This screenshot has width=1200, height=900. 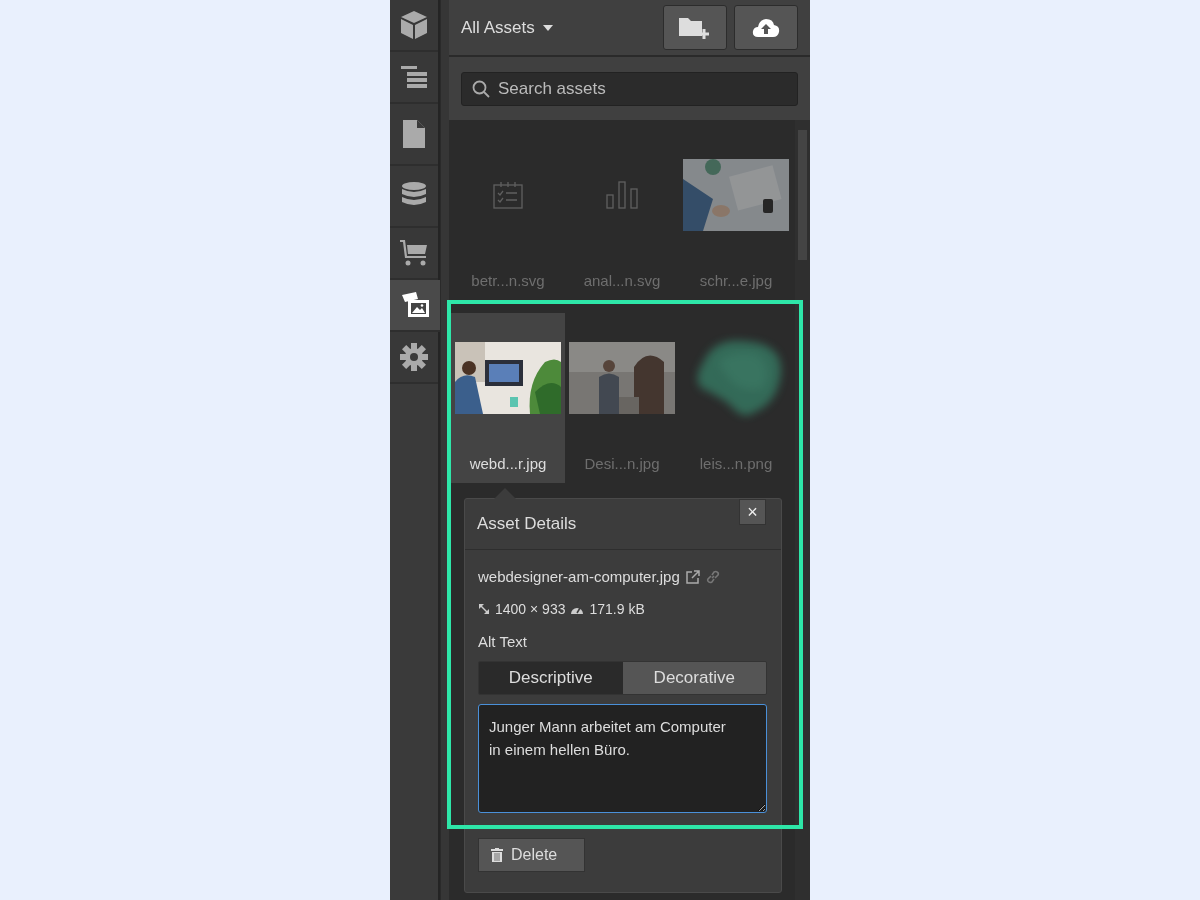 I want to click on page-icon, so click(x=414, y=134).